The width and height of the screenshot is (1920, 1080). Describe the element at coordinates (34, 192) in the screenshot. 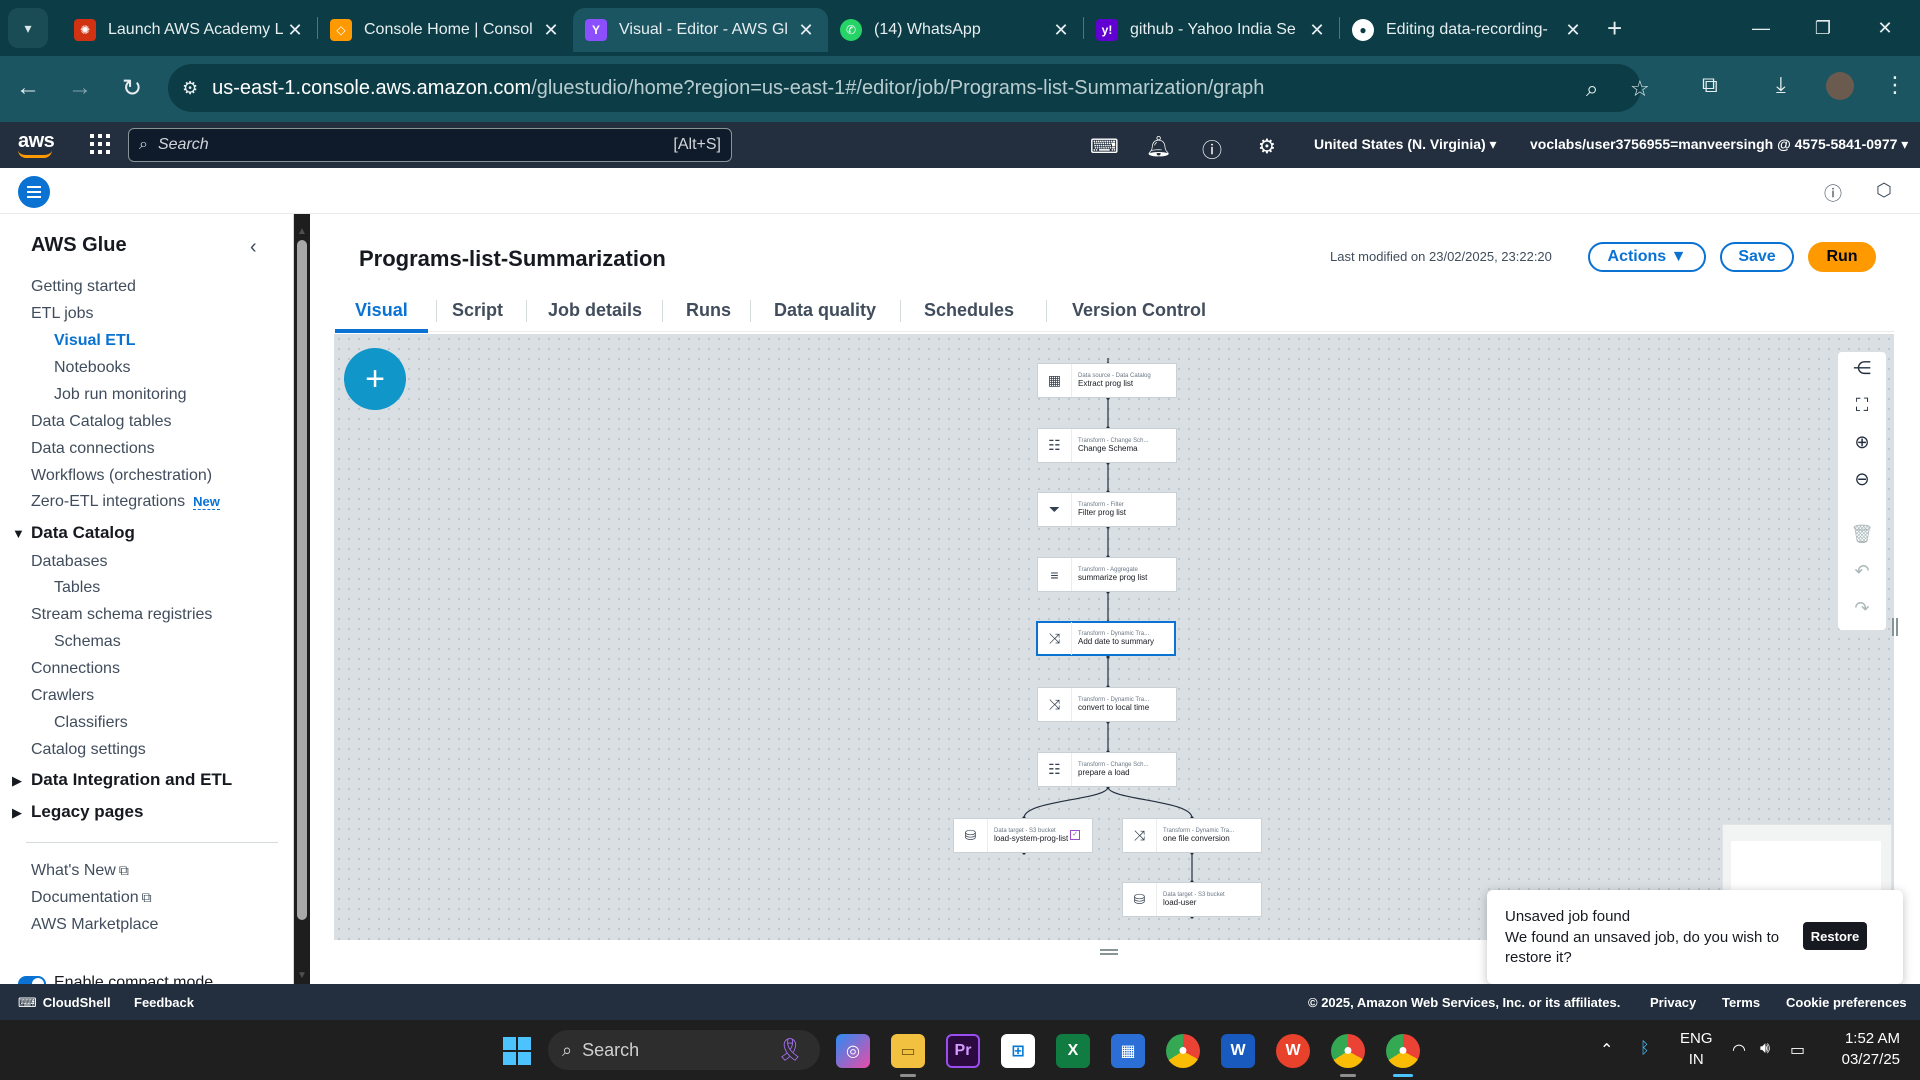

I see `menu-icon` at that location.